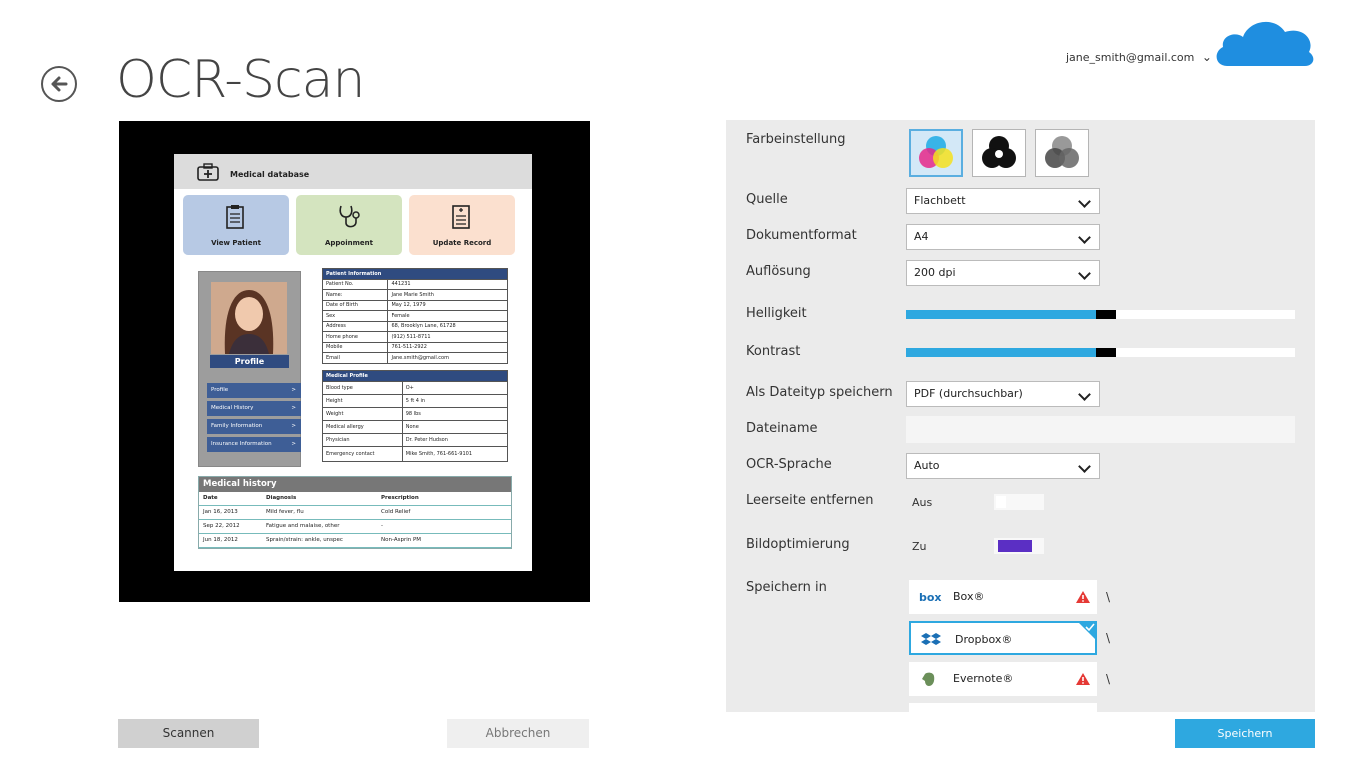  I want to click on page-title: OCR-Scan, so click(240, 80).